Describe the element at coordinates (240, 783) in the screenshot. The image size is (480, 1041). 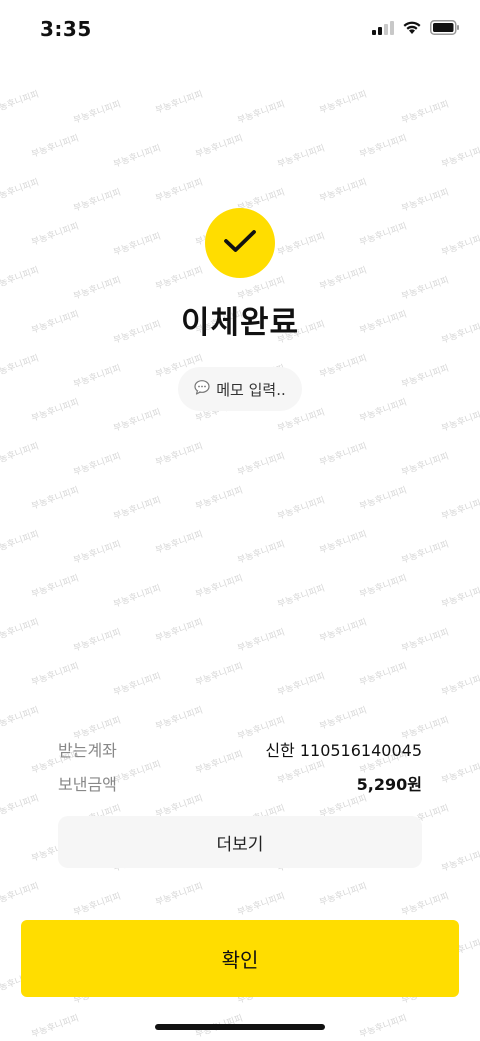
I see `sent-amount-row: 보낸금액 5,290원` at that location.